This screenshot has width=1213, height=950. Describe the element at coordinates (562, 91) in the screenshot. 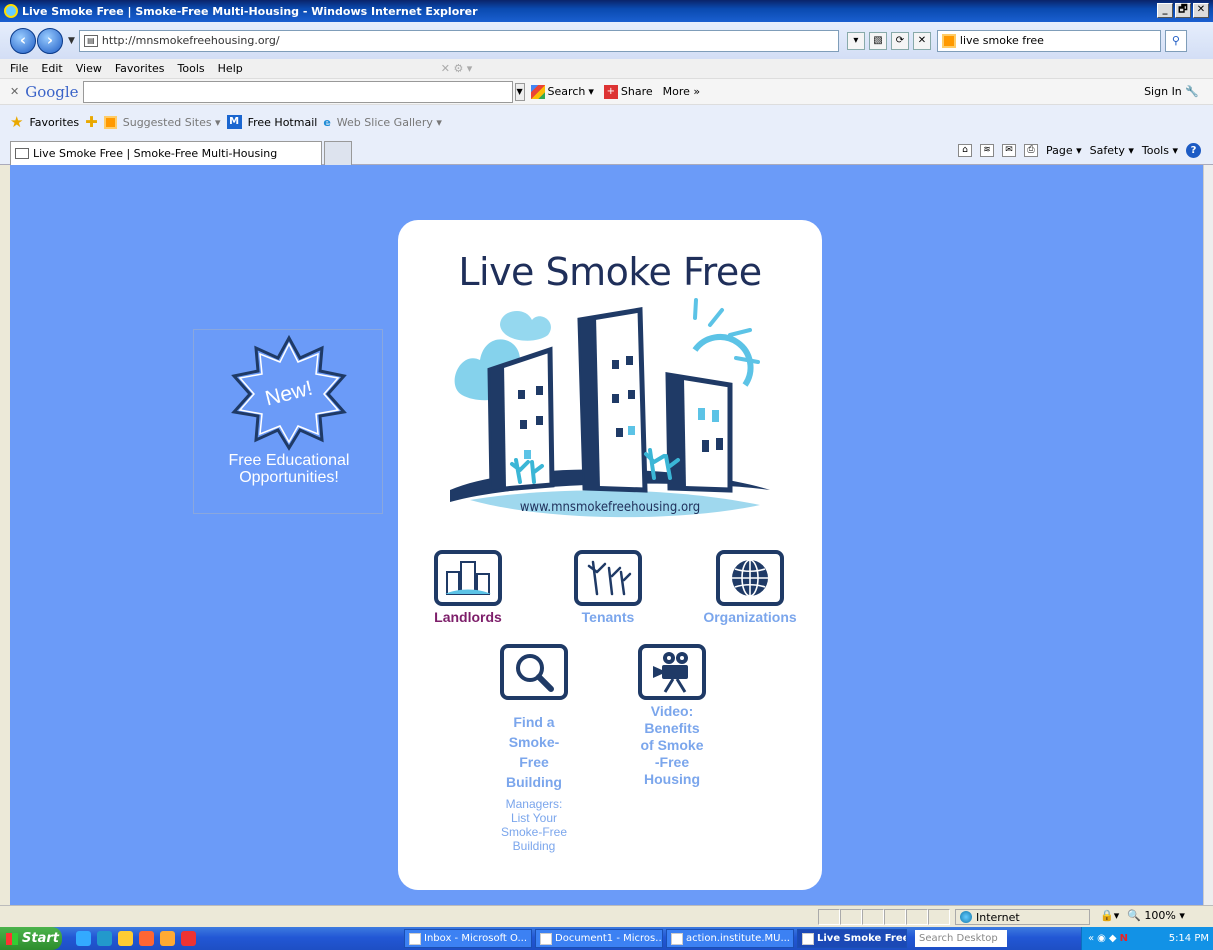

I see `google-search-button: Search ▾` at that location.